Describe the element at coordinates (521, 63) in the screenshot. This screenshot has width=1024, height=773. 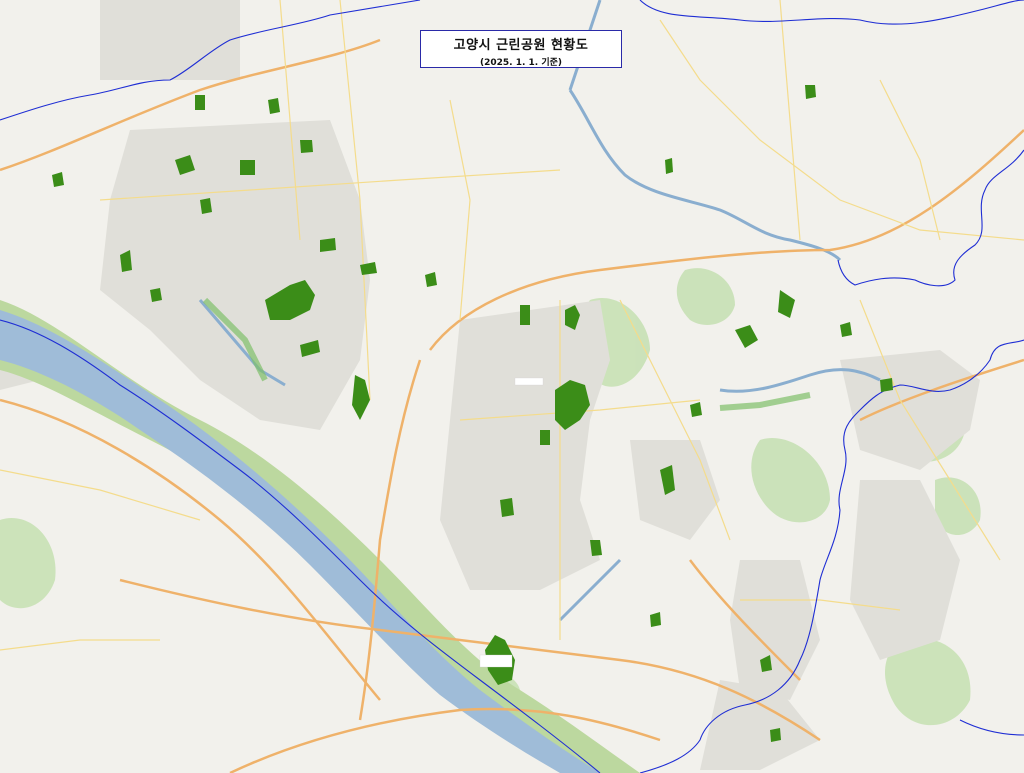
I see `map-date: (2025. 1. 1. 기준)` at that location.